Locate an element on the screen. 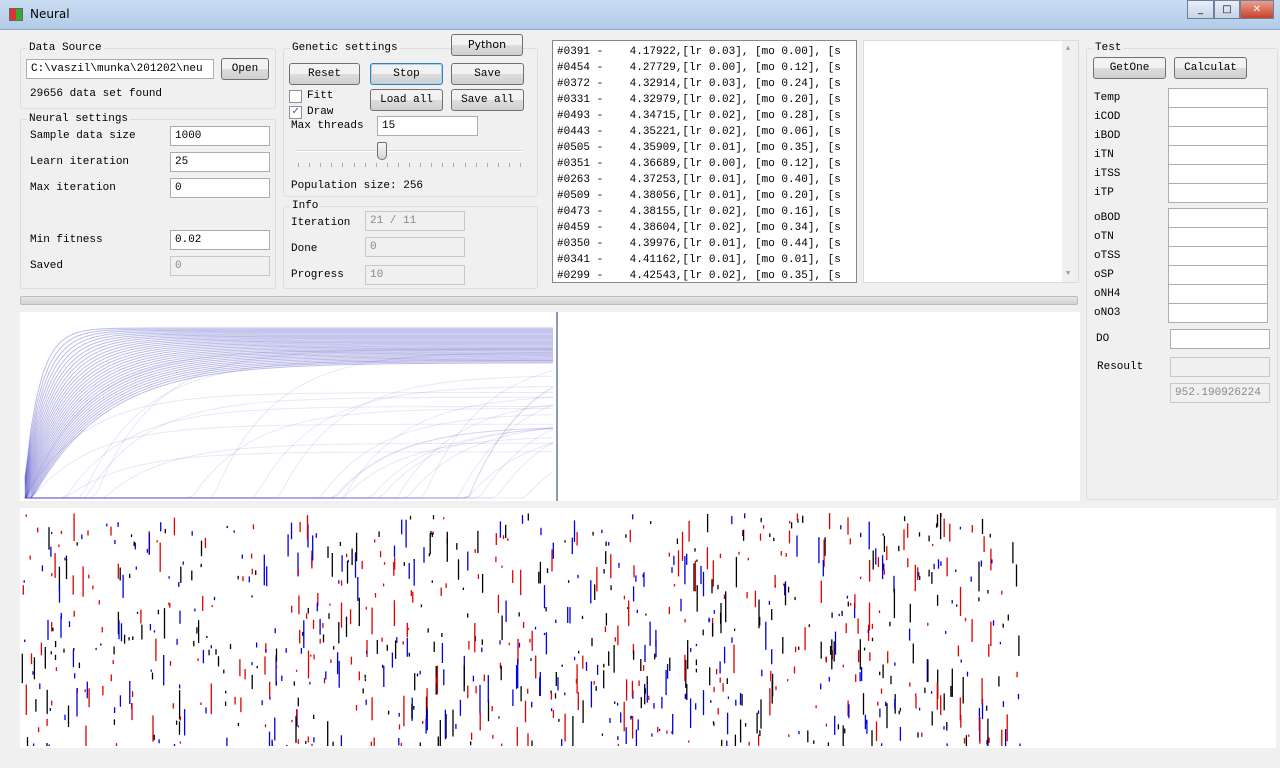 This screenshot has height=768, width=1280. progress-bar is located at coordinates (549, 300).